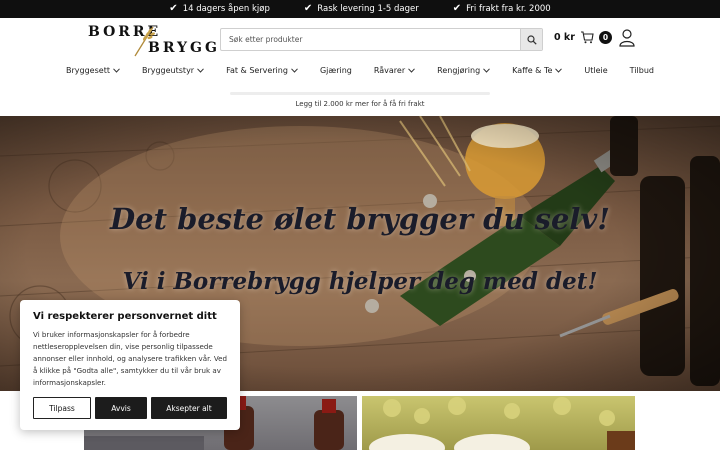 The height and width of the screenshot is (450, 720). What do you see at coordinates (125, 316) in the screenshot?
I see `cookie-title: Vi respekterer personvernet ditt` at bounding box center [125, 316].